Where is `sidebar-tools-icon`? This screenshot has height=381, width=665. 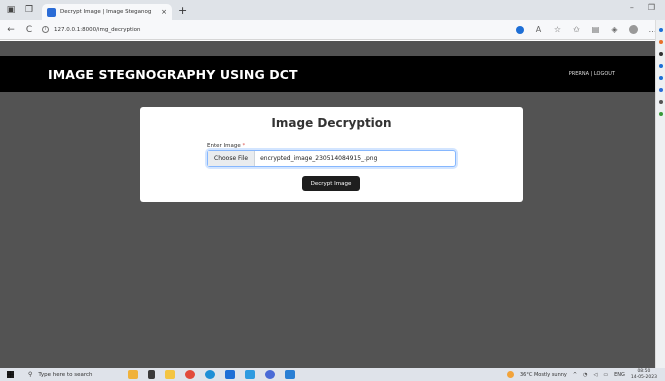
sidebar-tools-icon is located at coordinates (660, 54).